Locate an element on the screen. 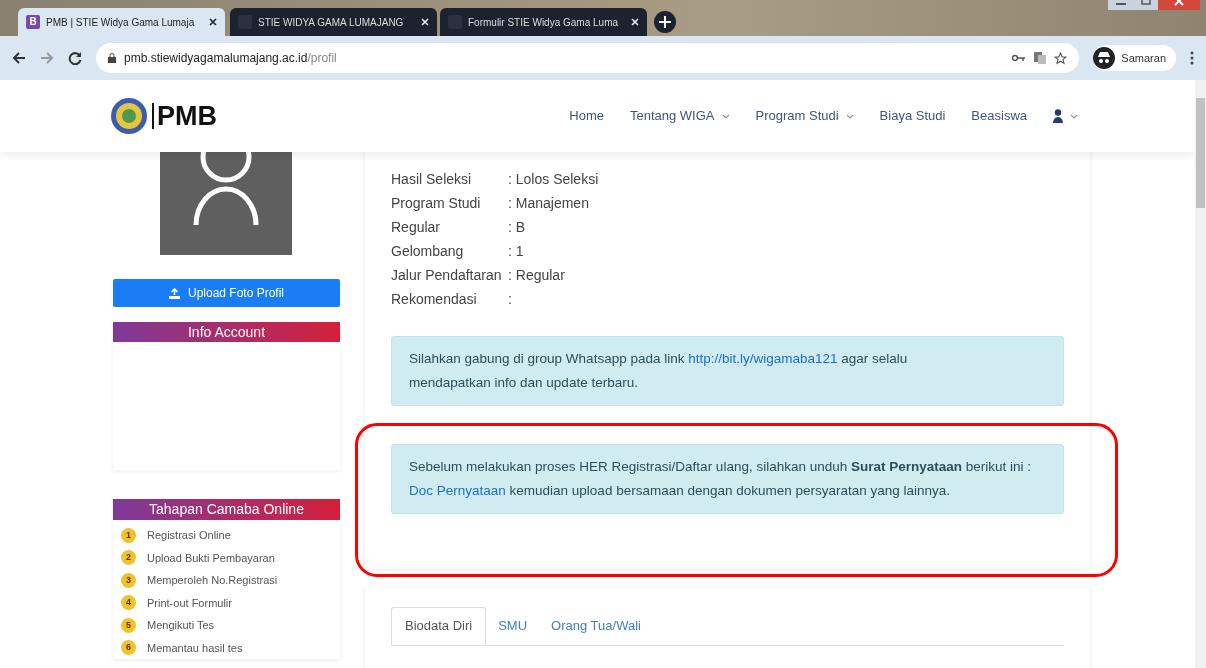 This screenshot has height=668, width=1206. nav-link: Home is located at coordinates (586, 116).